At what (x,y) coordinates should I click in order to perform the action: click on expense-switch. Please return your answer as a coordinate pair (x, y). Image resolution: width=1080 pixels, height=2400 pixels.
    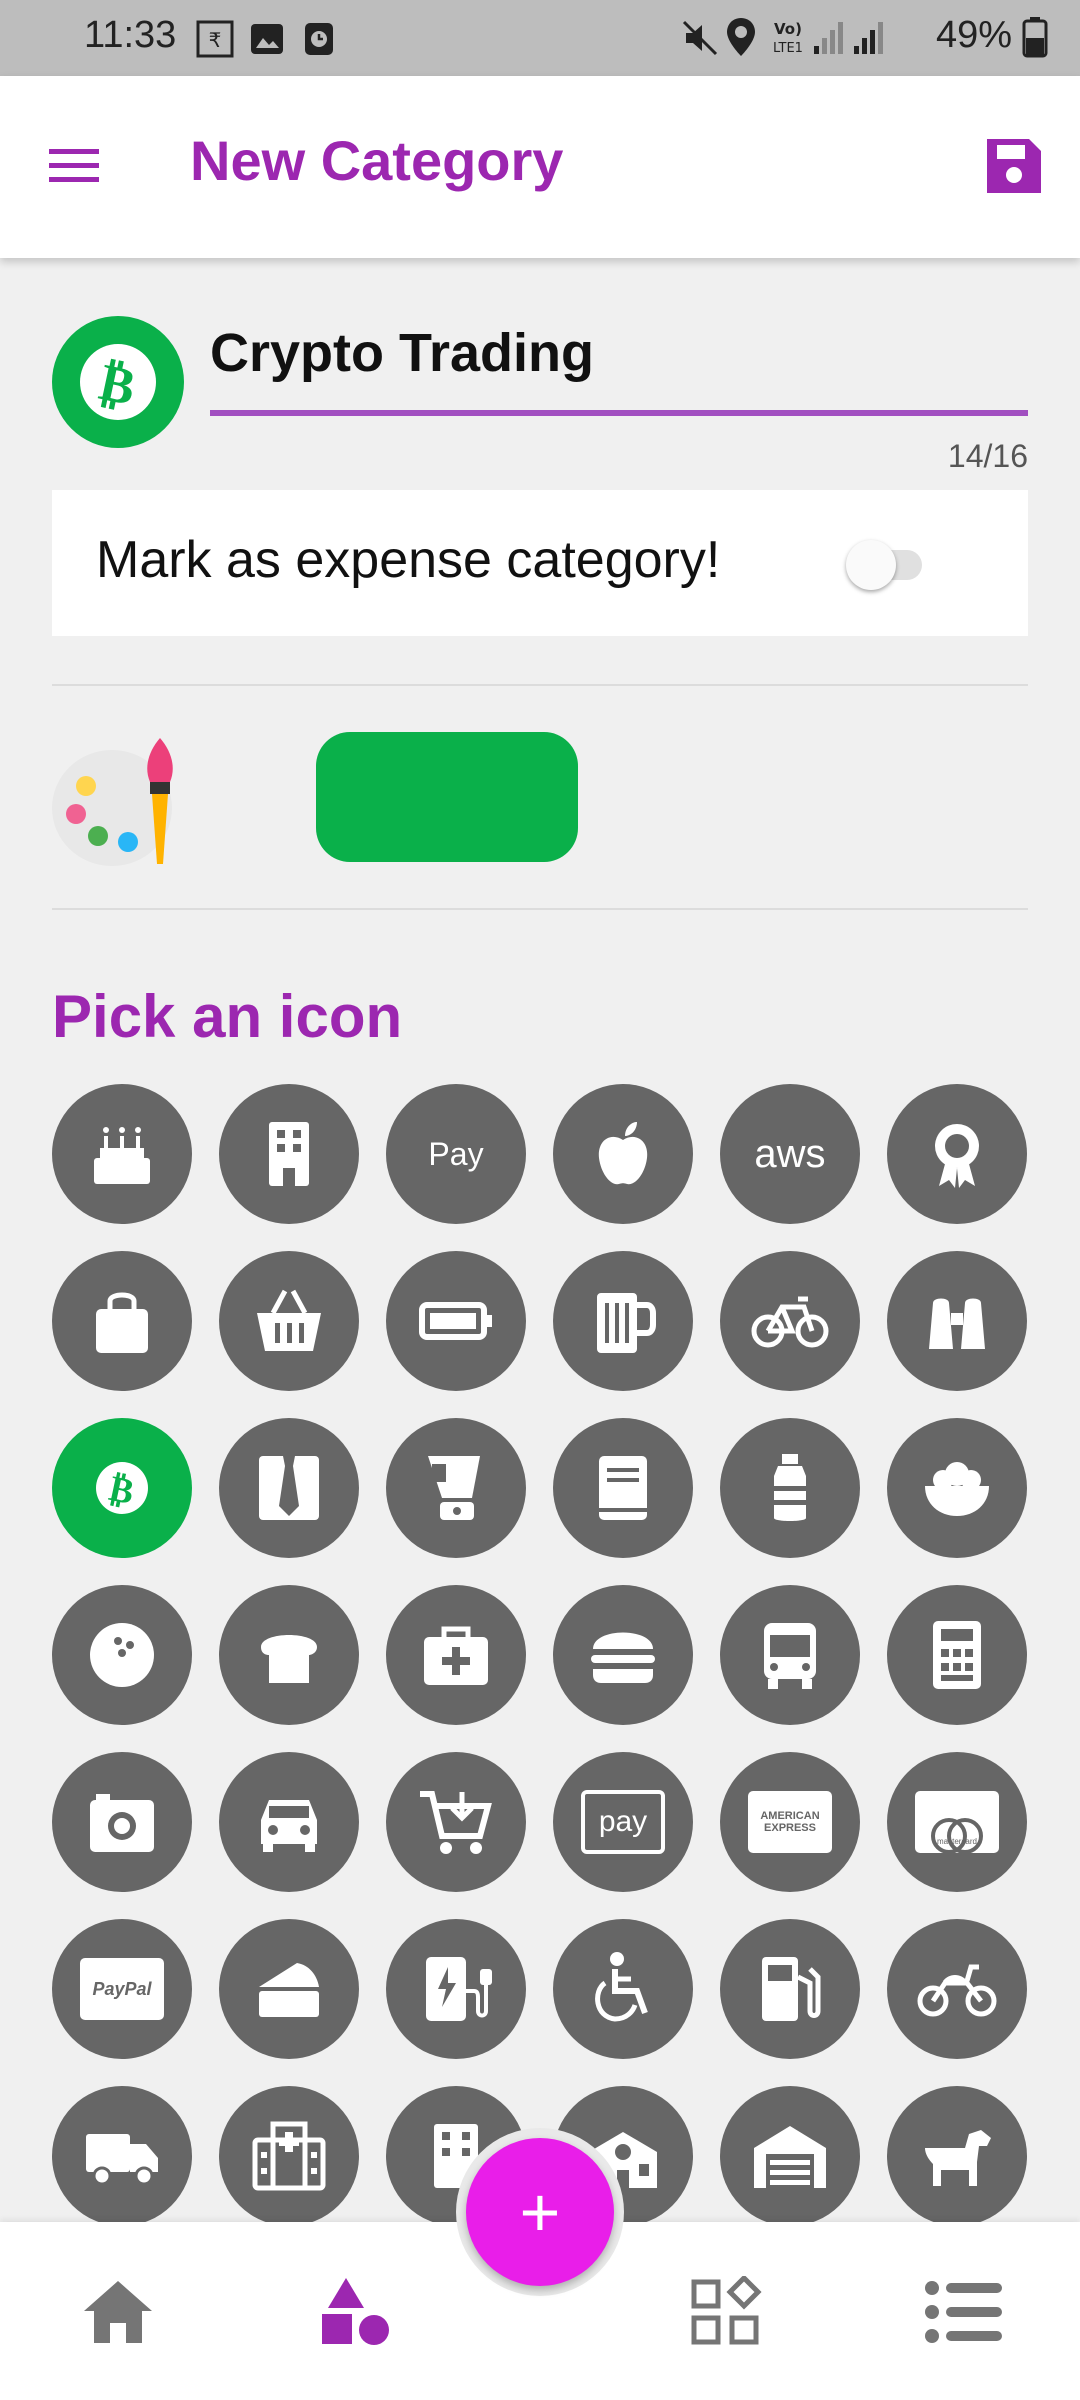
    Looking at the image, I should click on (884, 564).